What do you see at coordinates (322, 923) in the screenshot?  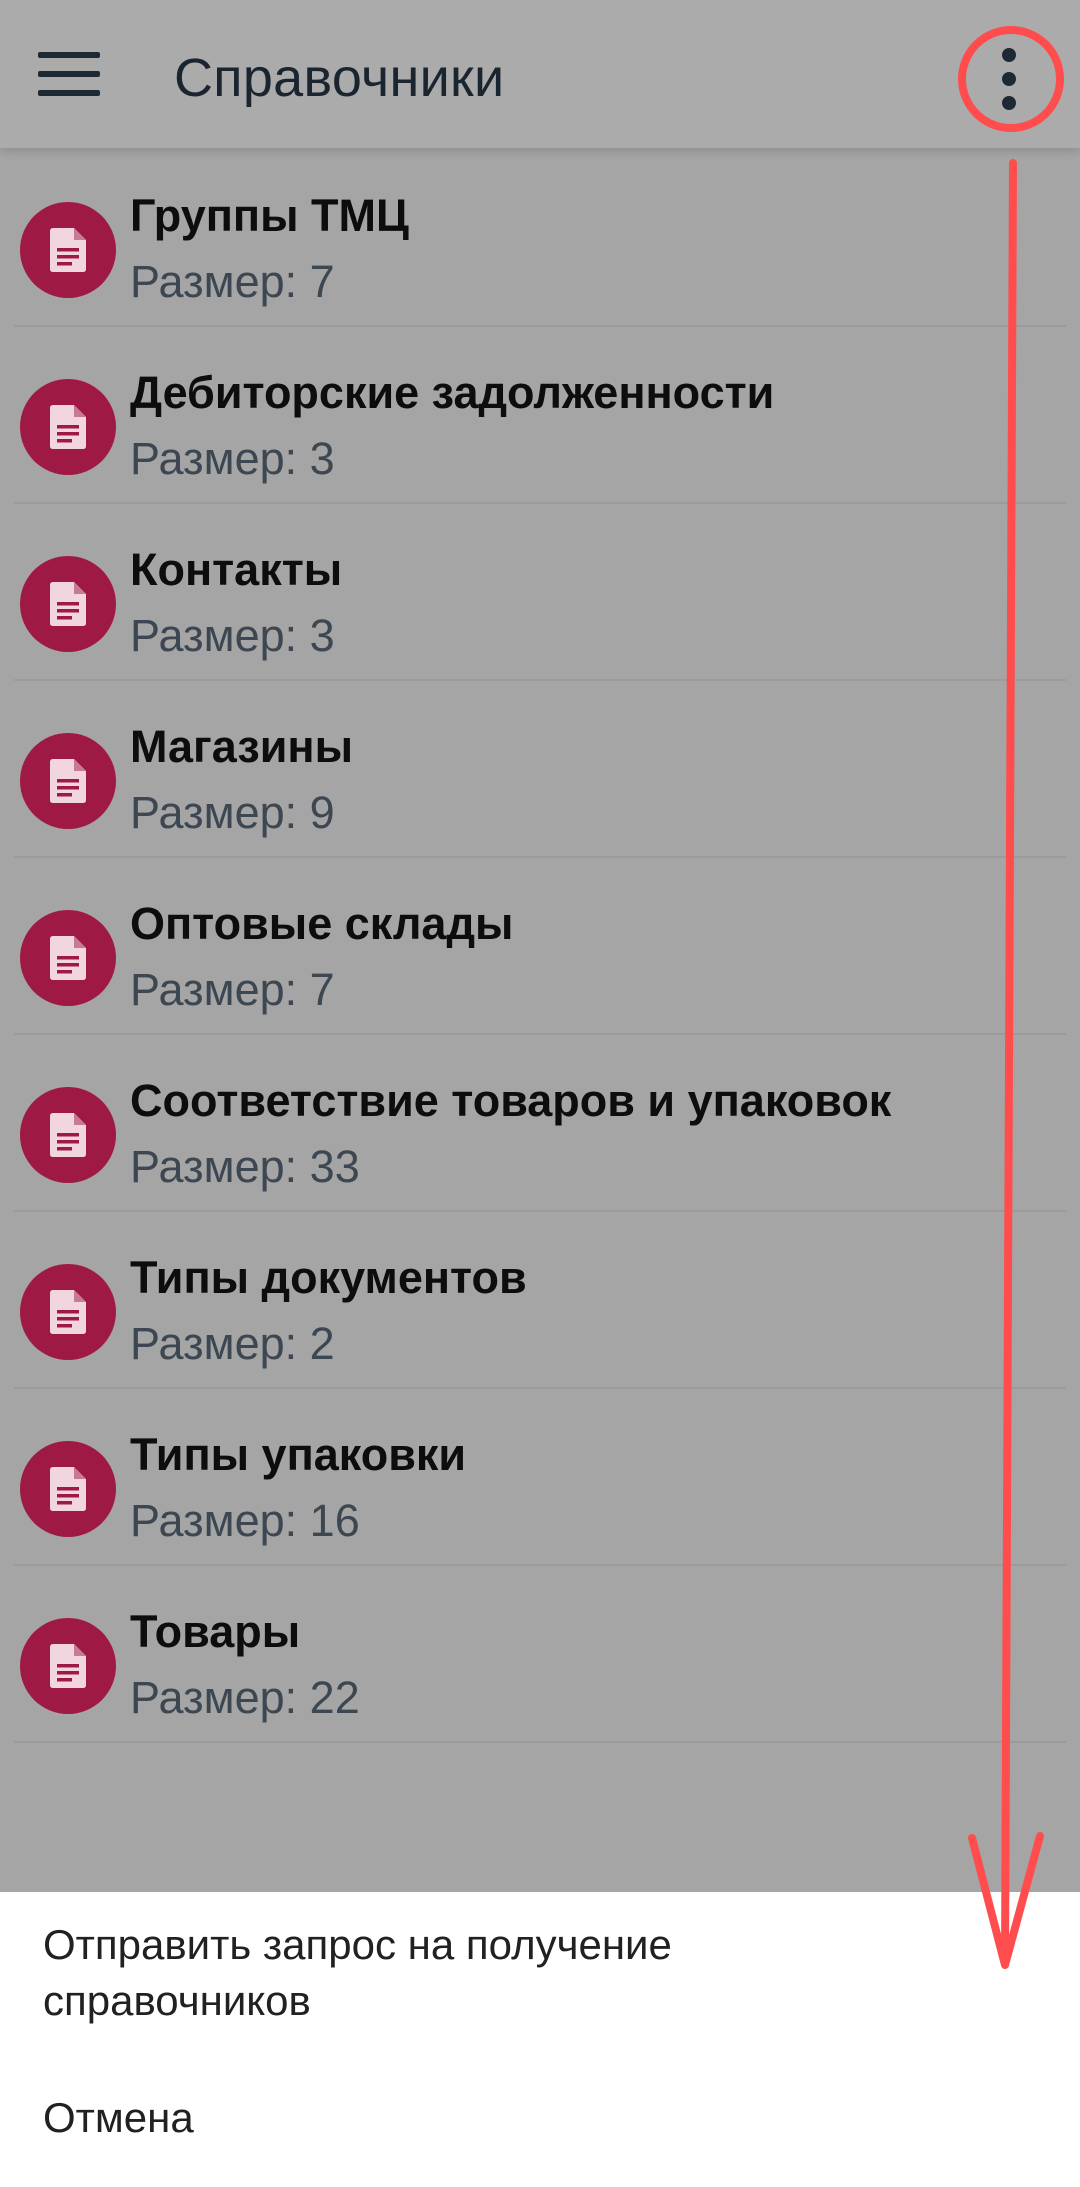 I see `list-item-title: Оптовые склады` at bounding box center [322, 923].